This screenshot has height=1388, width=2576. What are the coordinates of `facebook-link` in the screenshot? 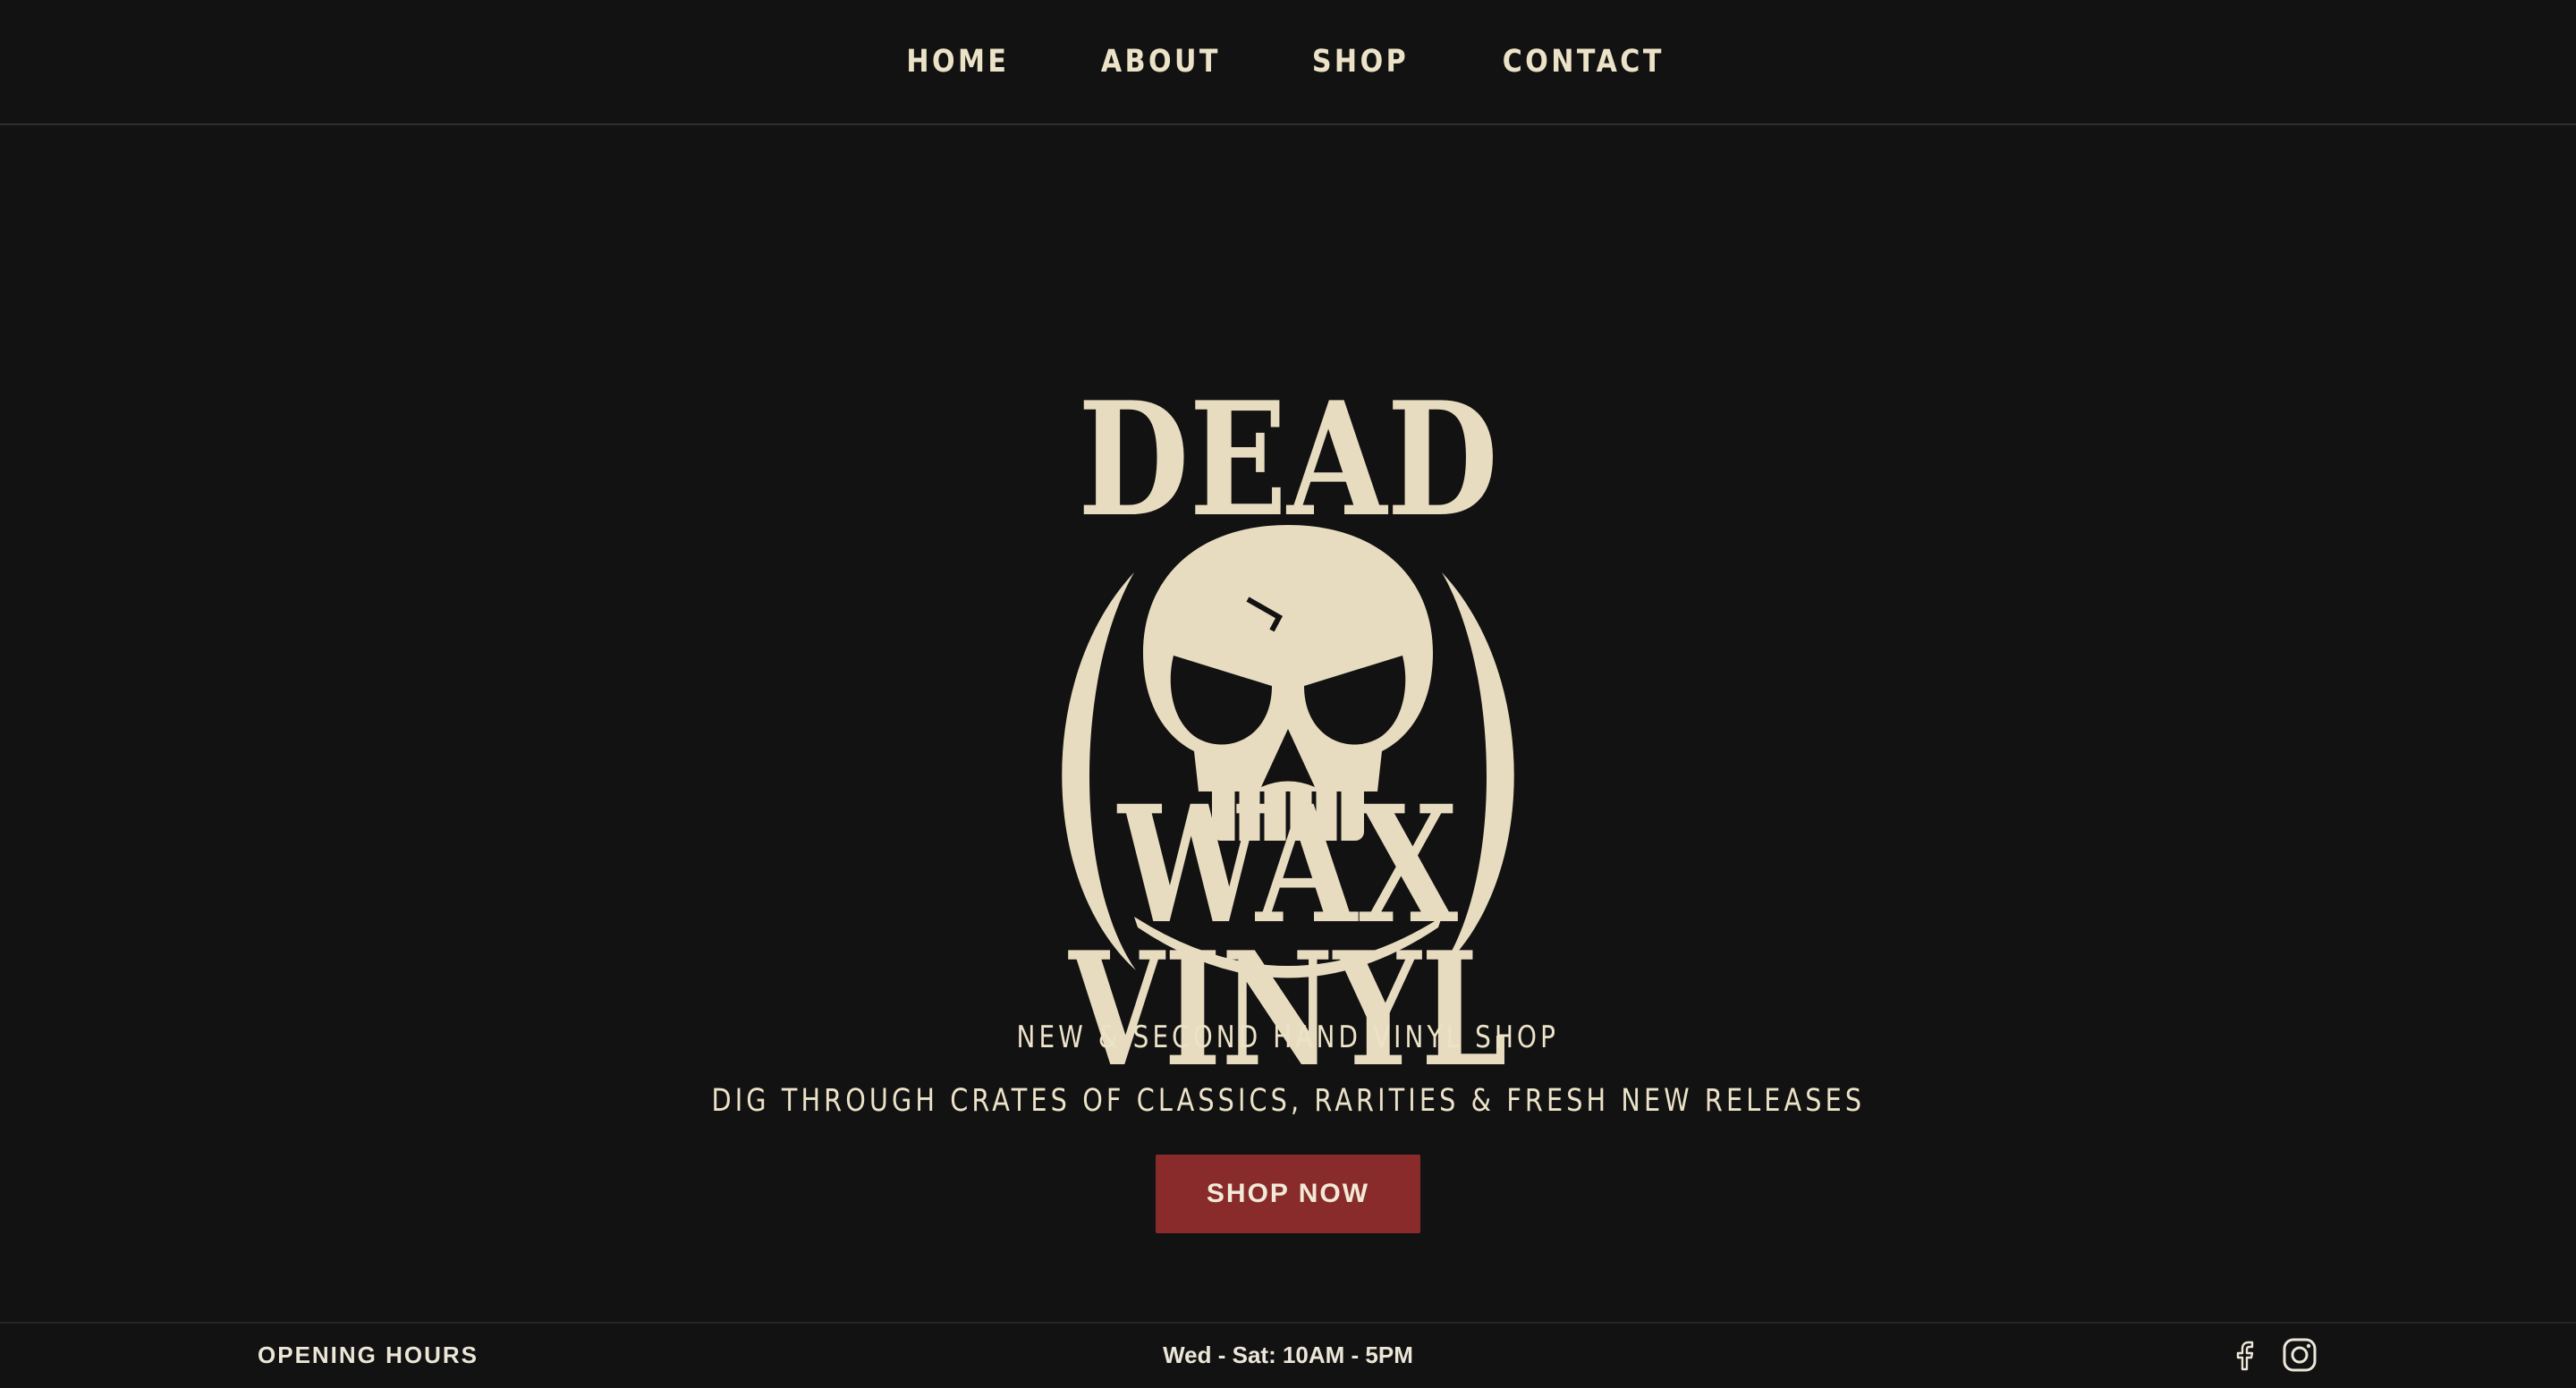 It's located at (2245, 1355).